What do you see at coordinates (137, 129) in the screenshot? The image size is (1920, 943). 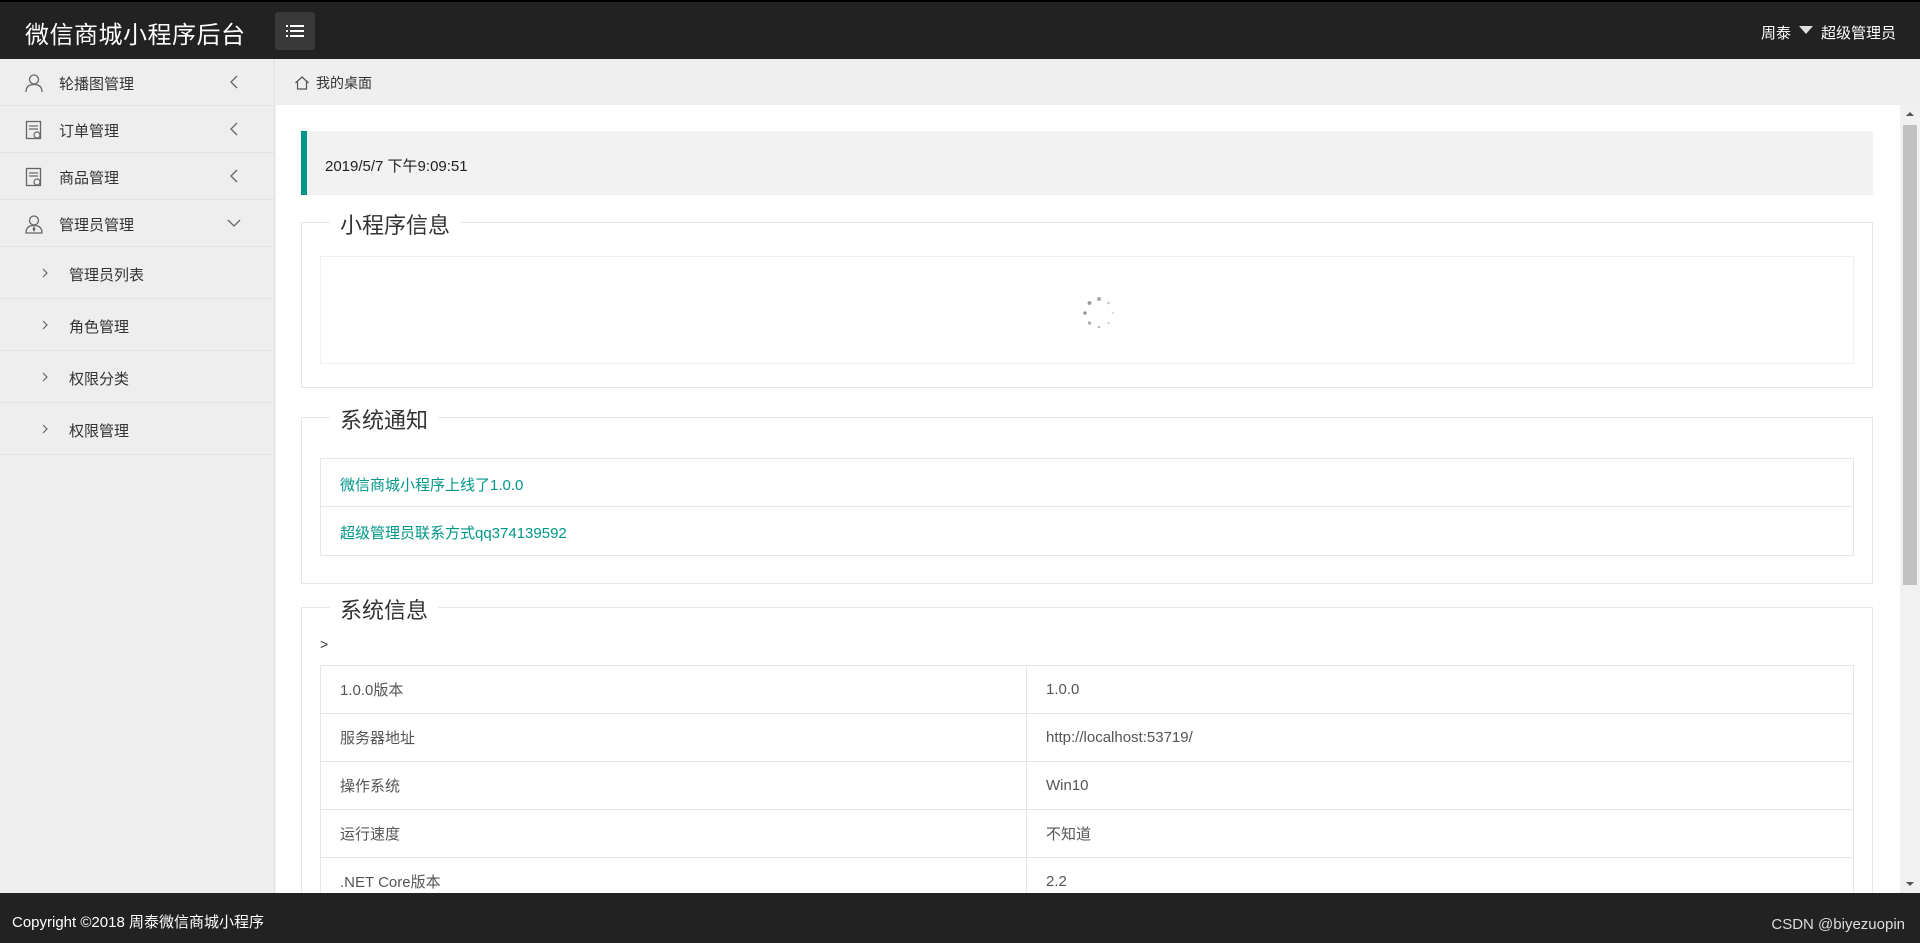 I see `sidebar-item-orders: 订单管理` at bounding box center [137, 129].